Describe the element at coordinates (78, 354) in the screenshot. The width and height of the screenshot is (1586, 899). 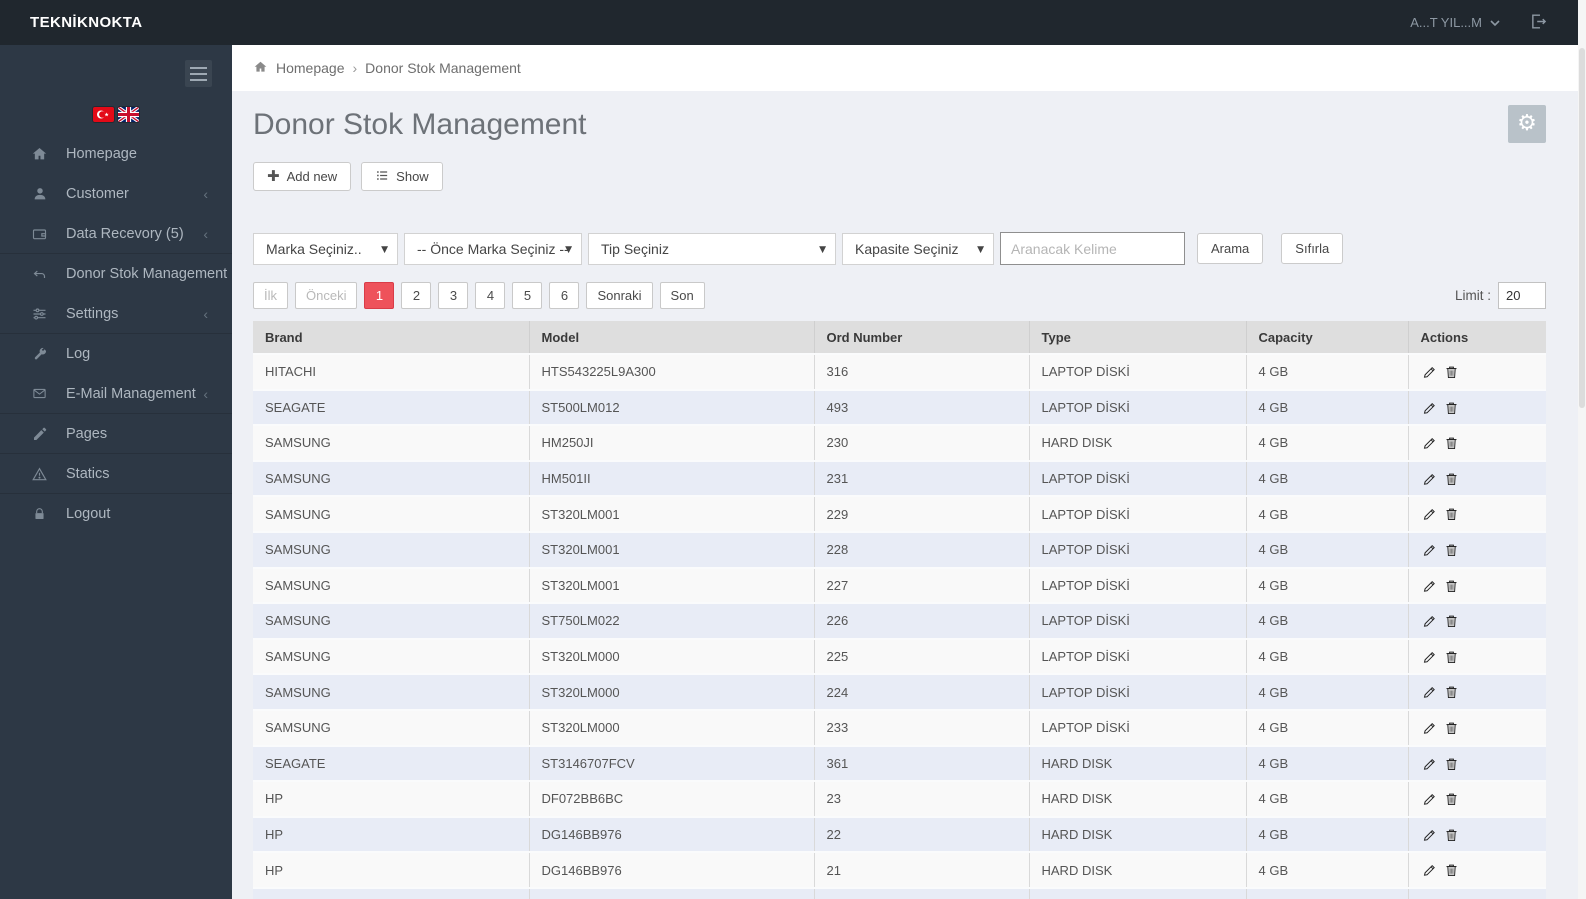
I see `sidebar-item-label: Log` at that location.